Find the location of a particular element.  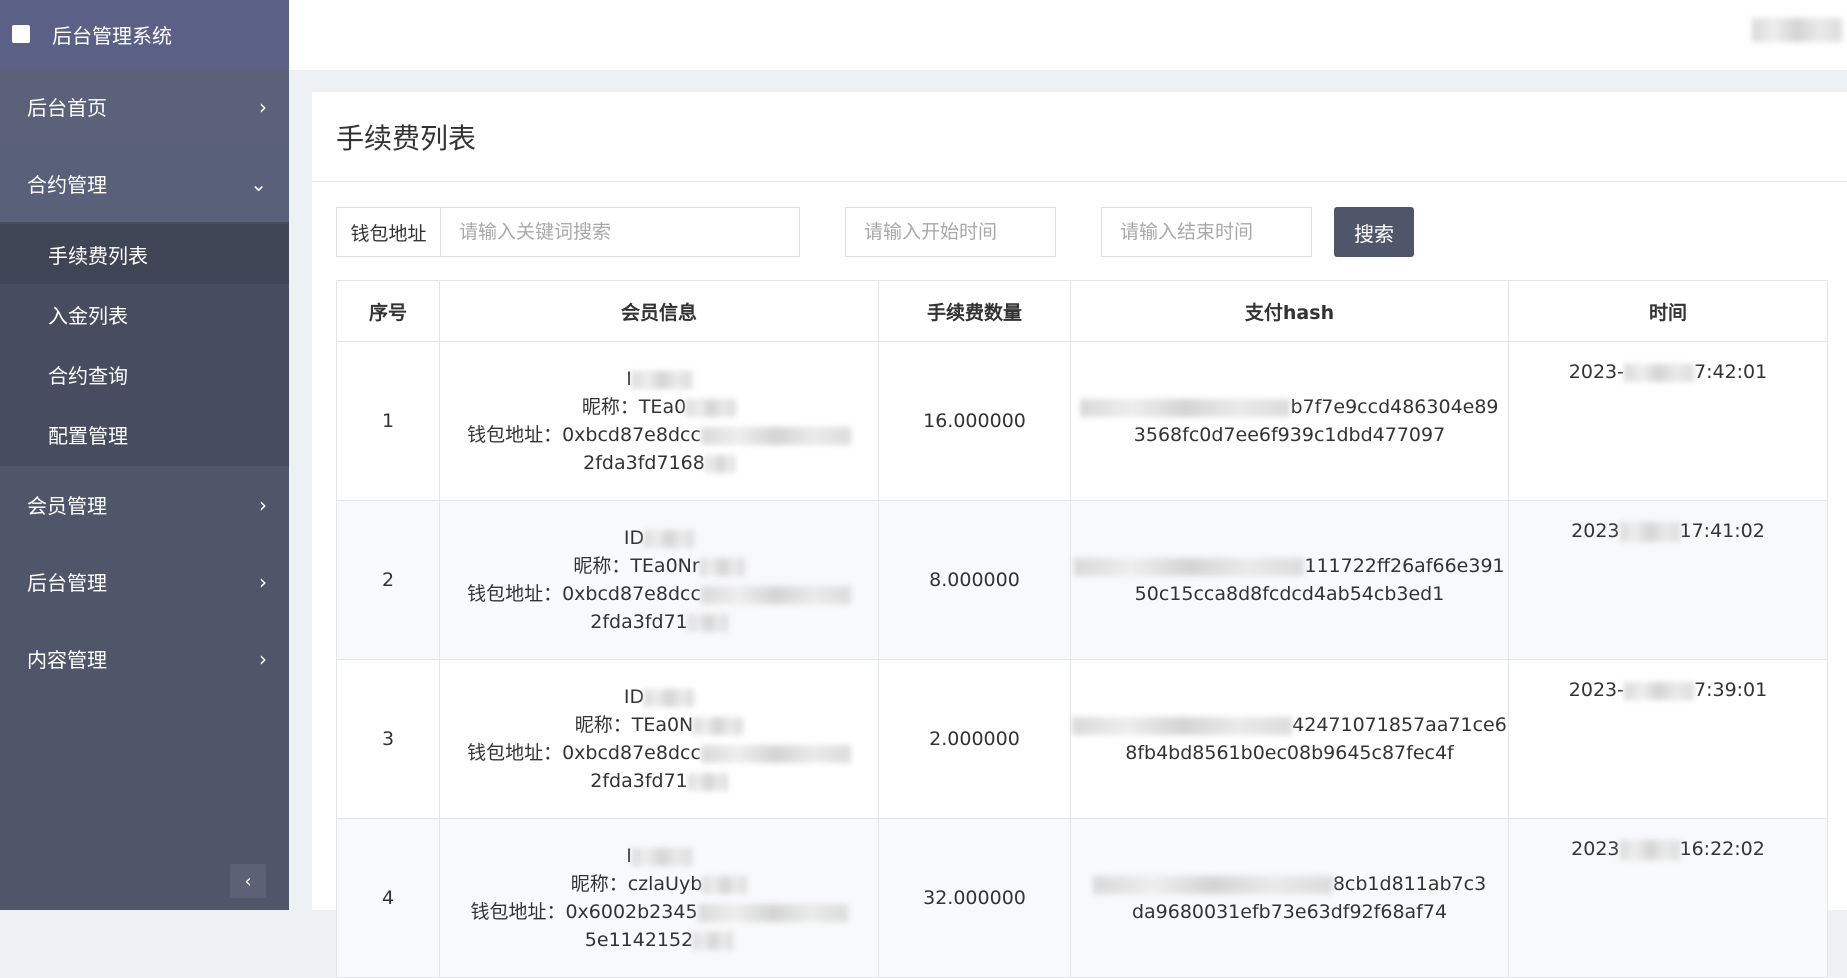

time-cell: 2023 16:22:02 is located at coordinates (1668, 898).